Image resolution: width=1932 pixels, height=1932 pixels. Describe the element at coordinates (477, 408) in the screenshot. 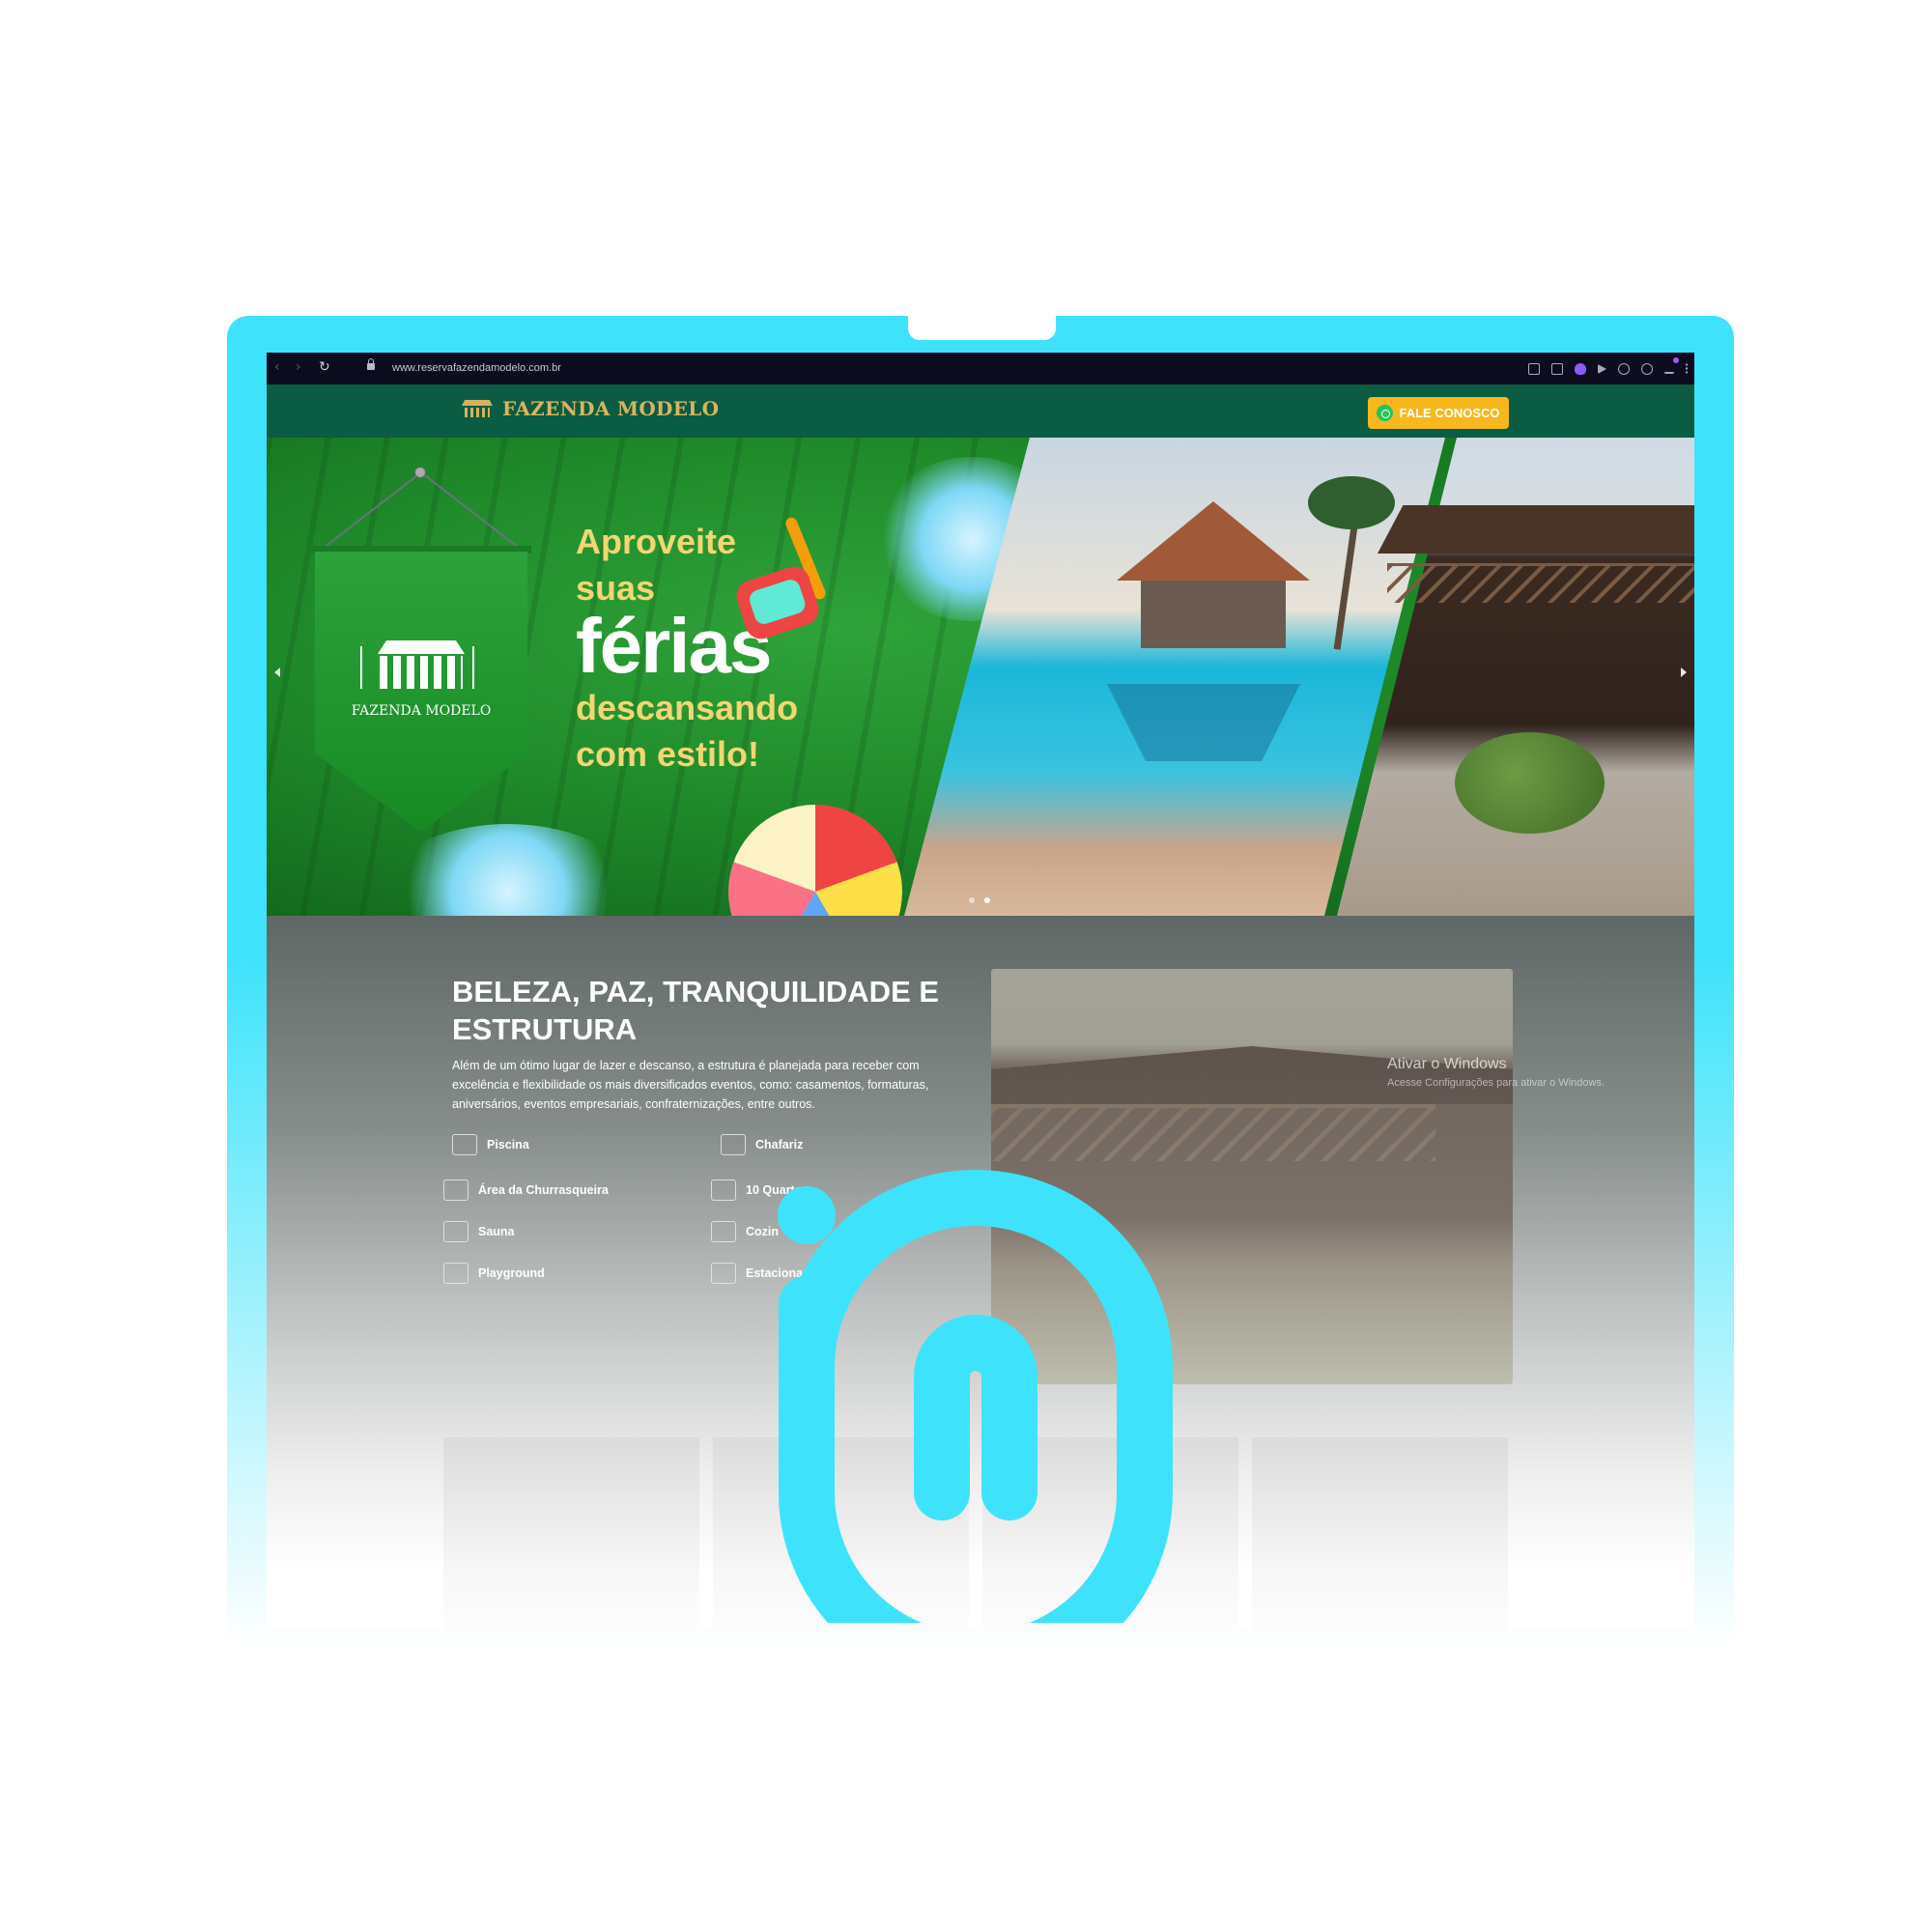

I see `farmhouse-logo-icon` at that location.